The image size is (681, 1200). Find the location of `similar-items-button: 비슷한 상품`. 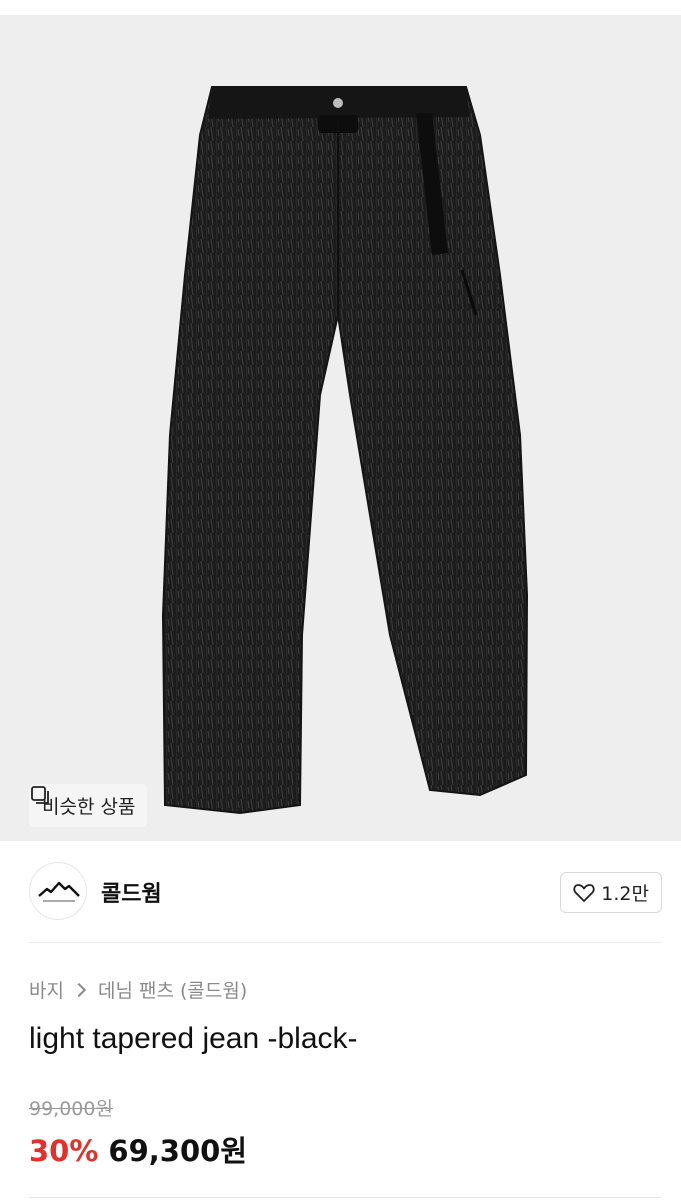

similar-items-button: 비슷한 상품 is located at coordinates (88, 805).